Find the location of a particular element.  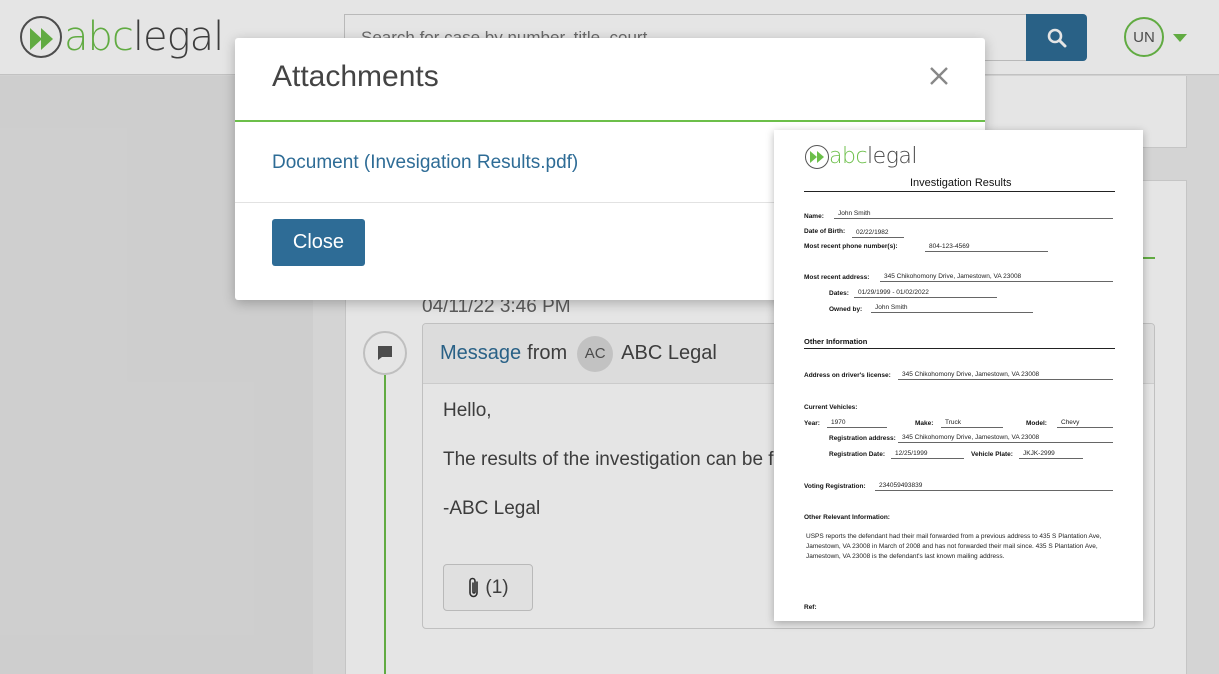

label-make: Make: is located at coordinates (924, 423).